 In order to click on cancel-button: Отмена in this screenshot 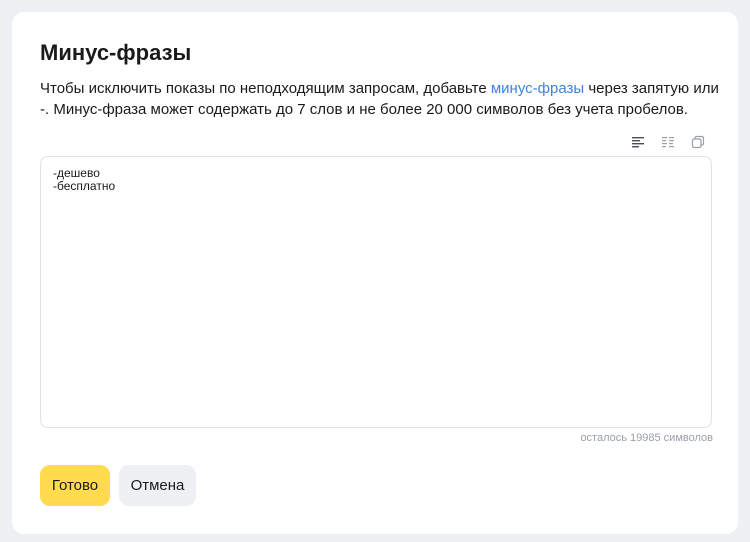, I will do `click(157, 485)`.